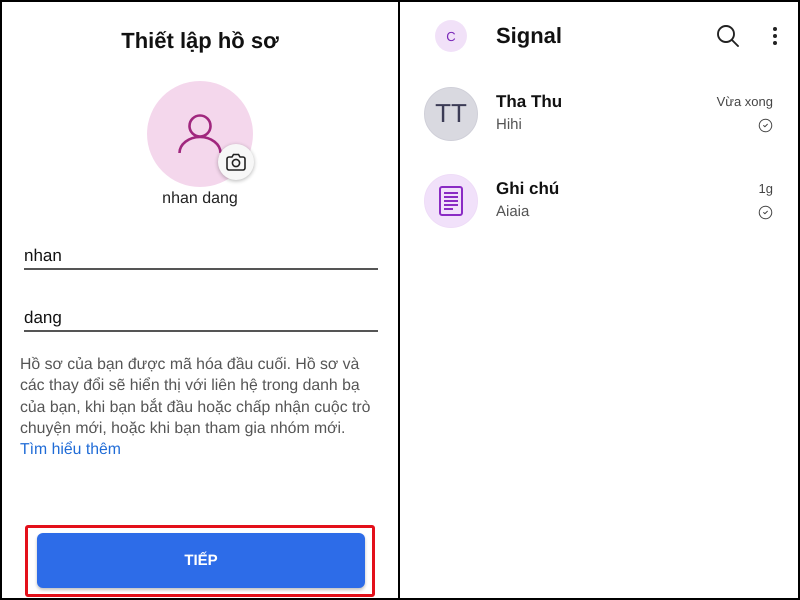  Describe the element at coordinates (599, 113) in the screenshot. I see `conversation-item: TT Tha Thu Hihi Vừa xong` at that location.